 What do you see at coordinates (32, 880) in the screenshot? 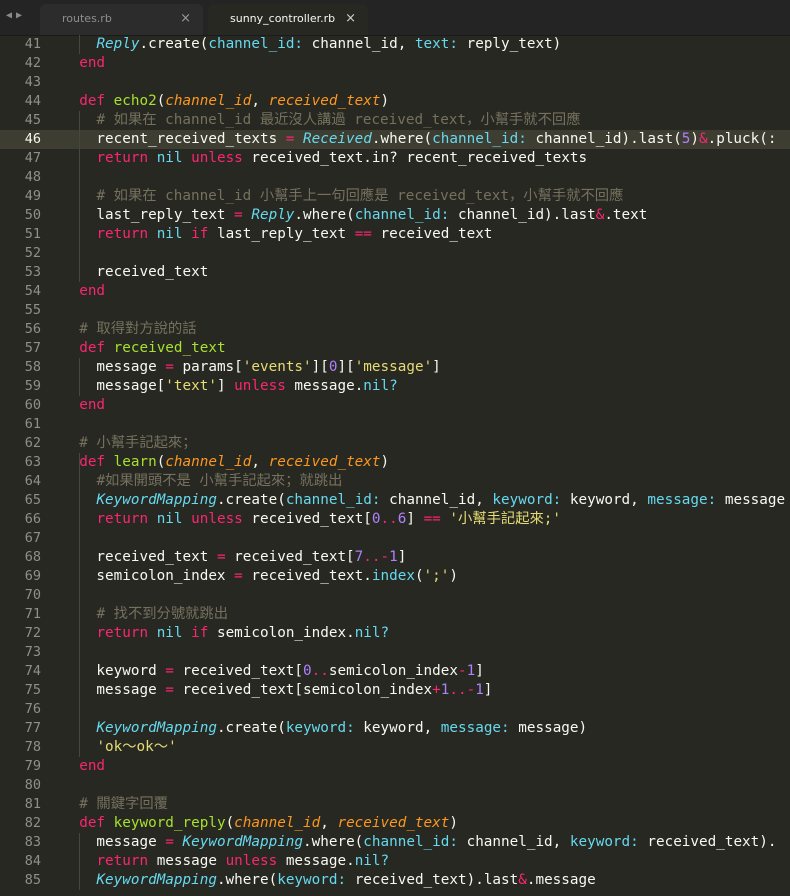
I see `line-number: 85` at bounding box center [32, 880].